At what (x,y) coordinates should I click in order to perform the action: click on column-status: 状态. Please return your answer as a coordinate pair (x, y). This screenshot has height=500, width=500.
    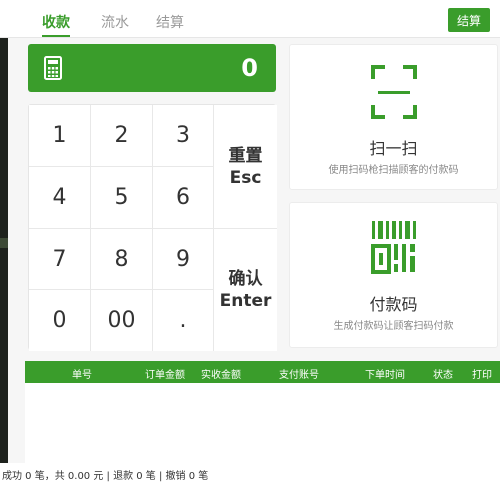
    Looking at the image, I should click on (443, 375).